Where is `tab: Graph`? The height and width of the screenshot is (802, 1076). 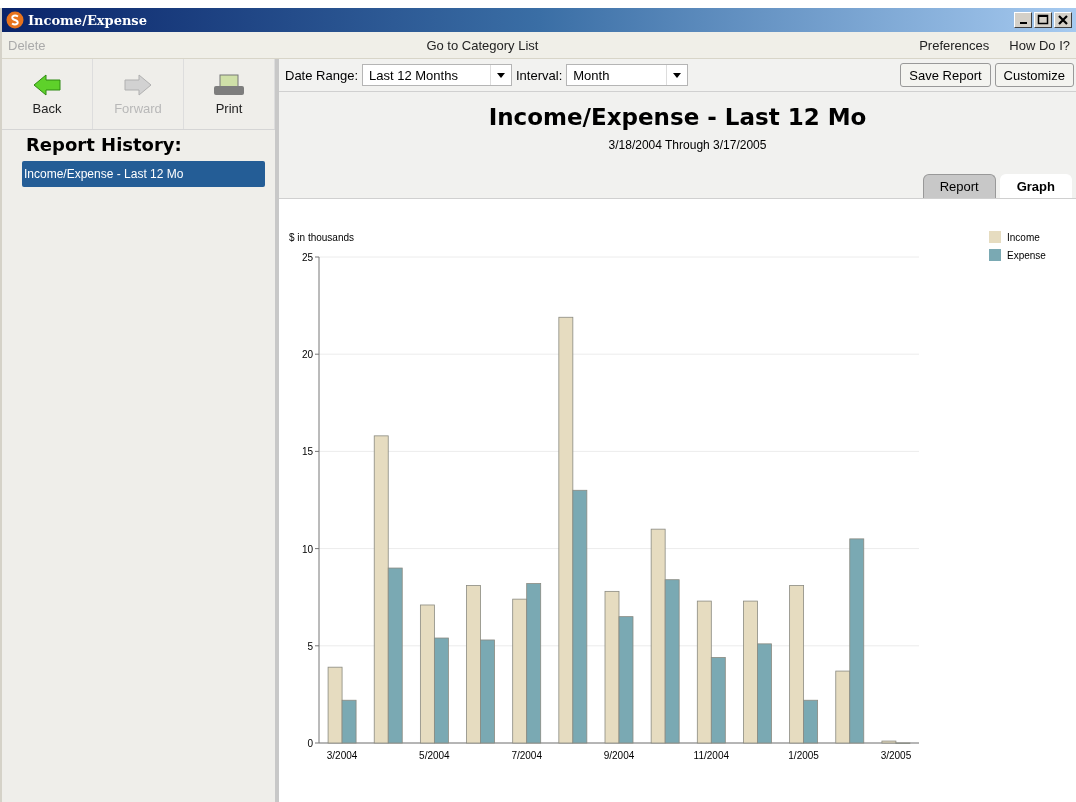
tab: Graph is located at coordinates (1035, 186).